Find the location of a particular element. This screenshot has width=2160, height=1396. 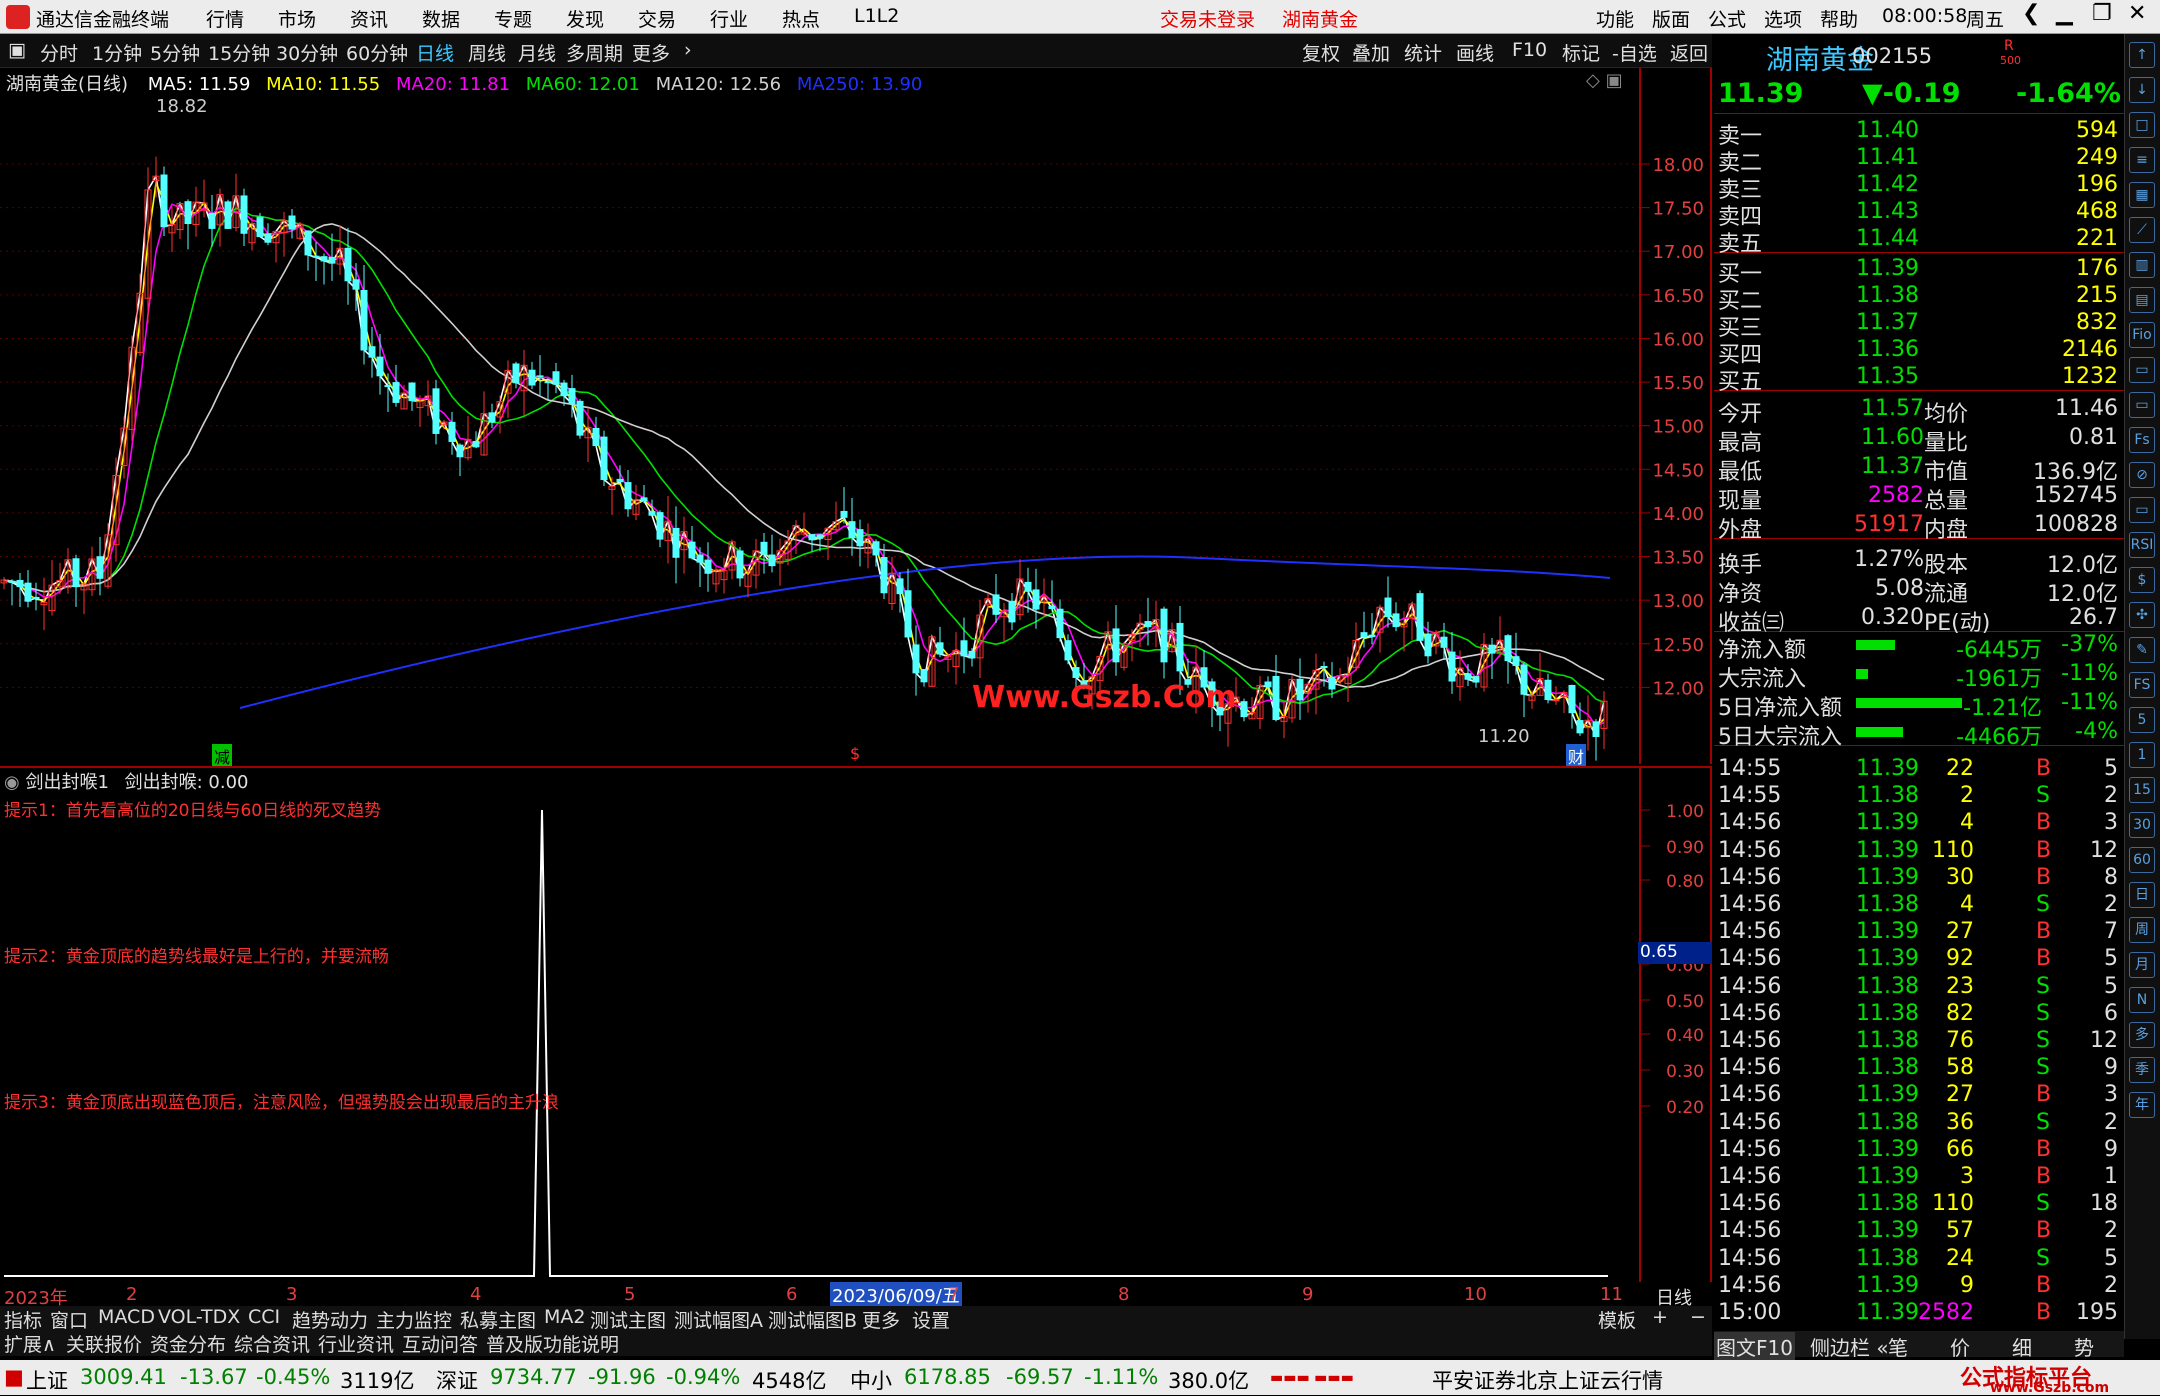

tab-more: 更多 is located at coordinates (881, 1319).